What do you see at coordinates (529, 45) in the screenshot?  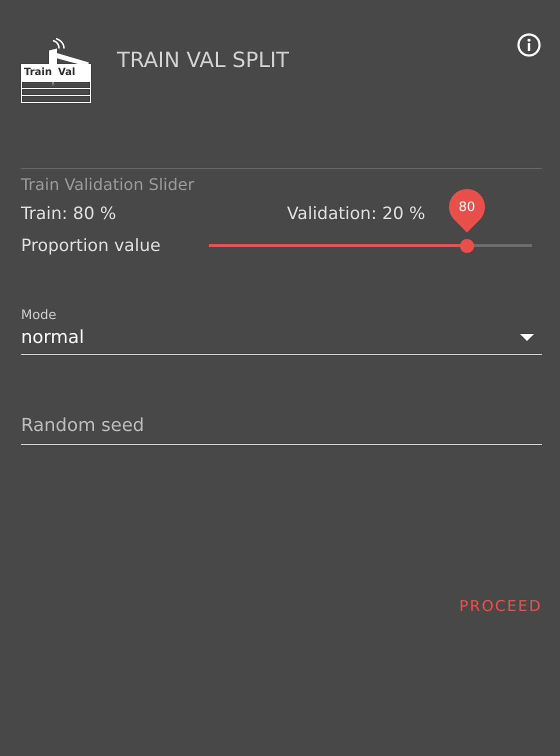 I see `info-icon` at bounding box center [529, 45].